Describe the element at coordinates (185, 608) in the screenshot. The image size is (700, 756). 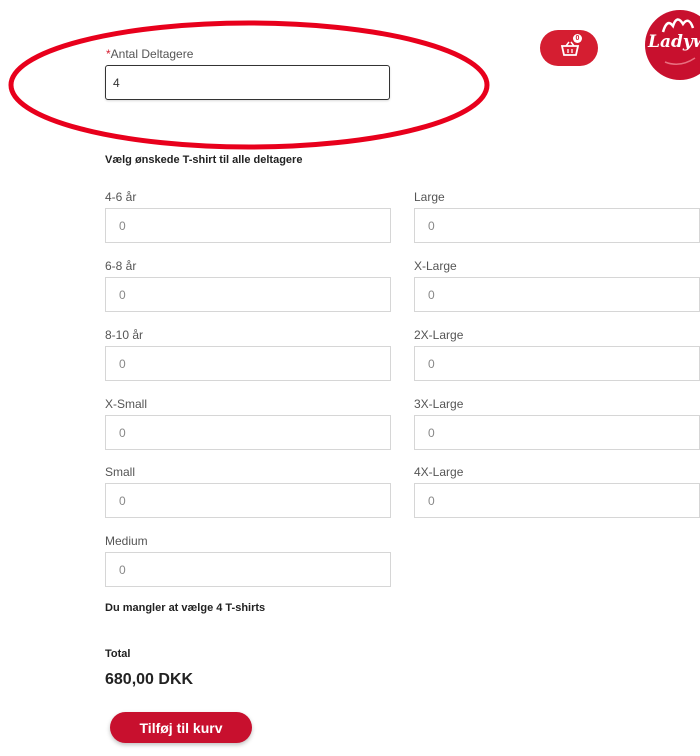
I see `missing-tshirts-message: Du mangler at vælge 4 T-shirts` at that location.